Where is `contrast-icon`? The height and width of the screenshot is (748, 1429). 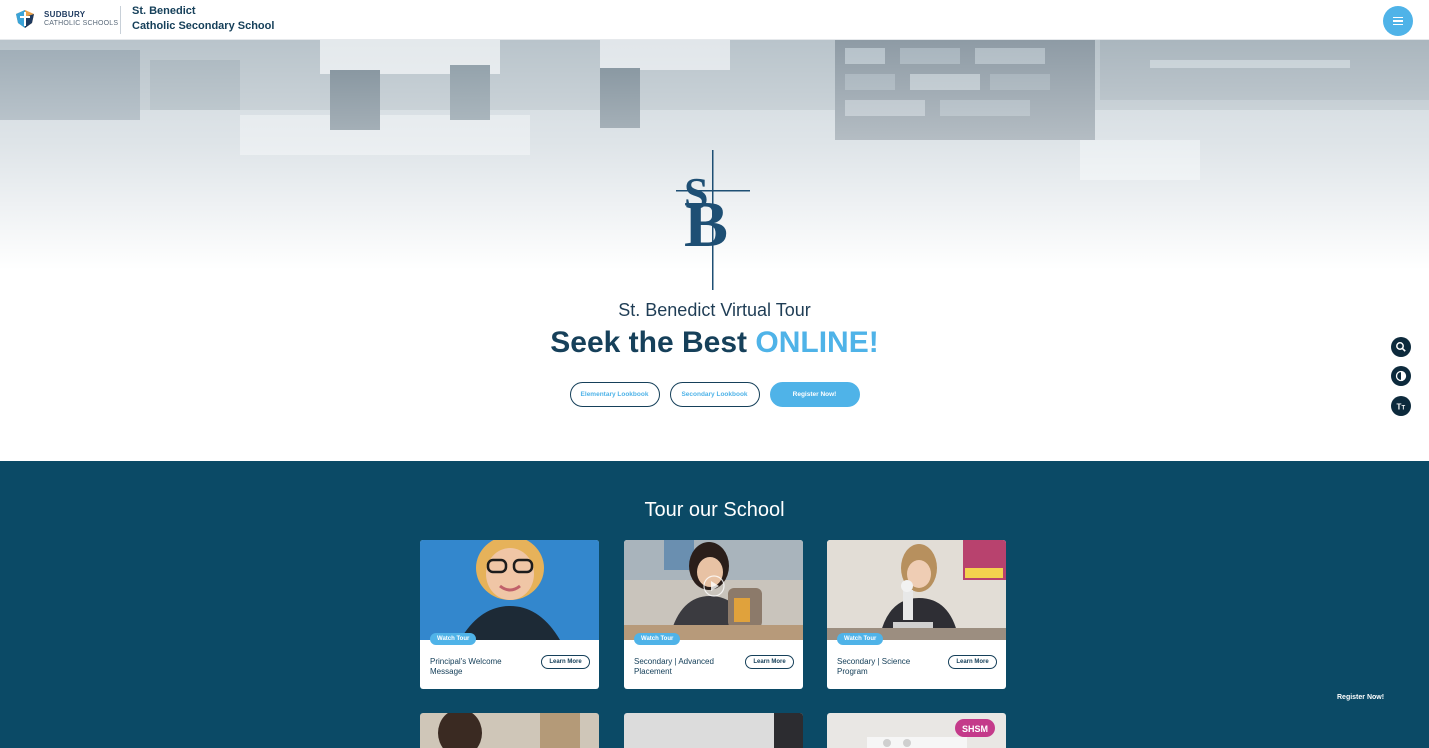 contrast-icon is located at coordinates (1401, 376).